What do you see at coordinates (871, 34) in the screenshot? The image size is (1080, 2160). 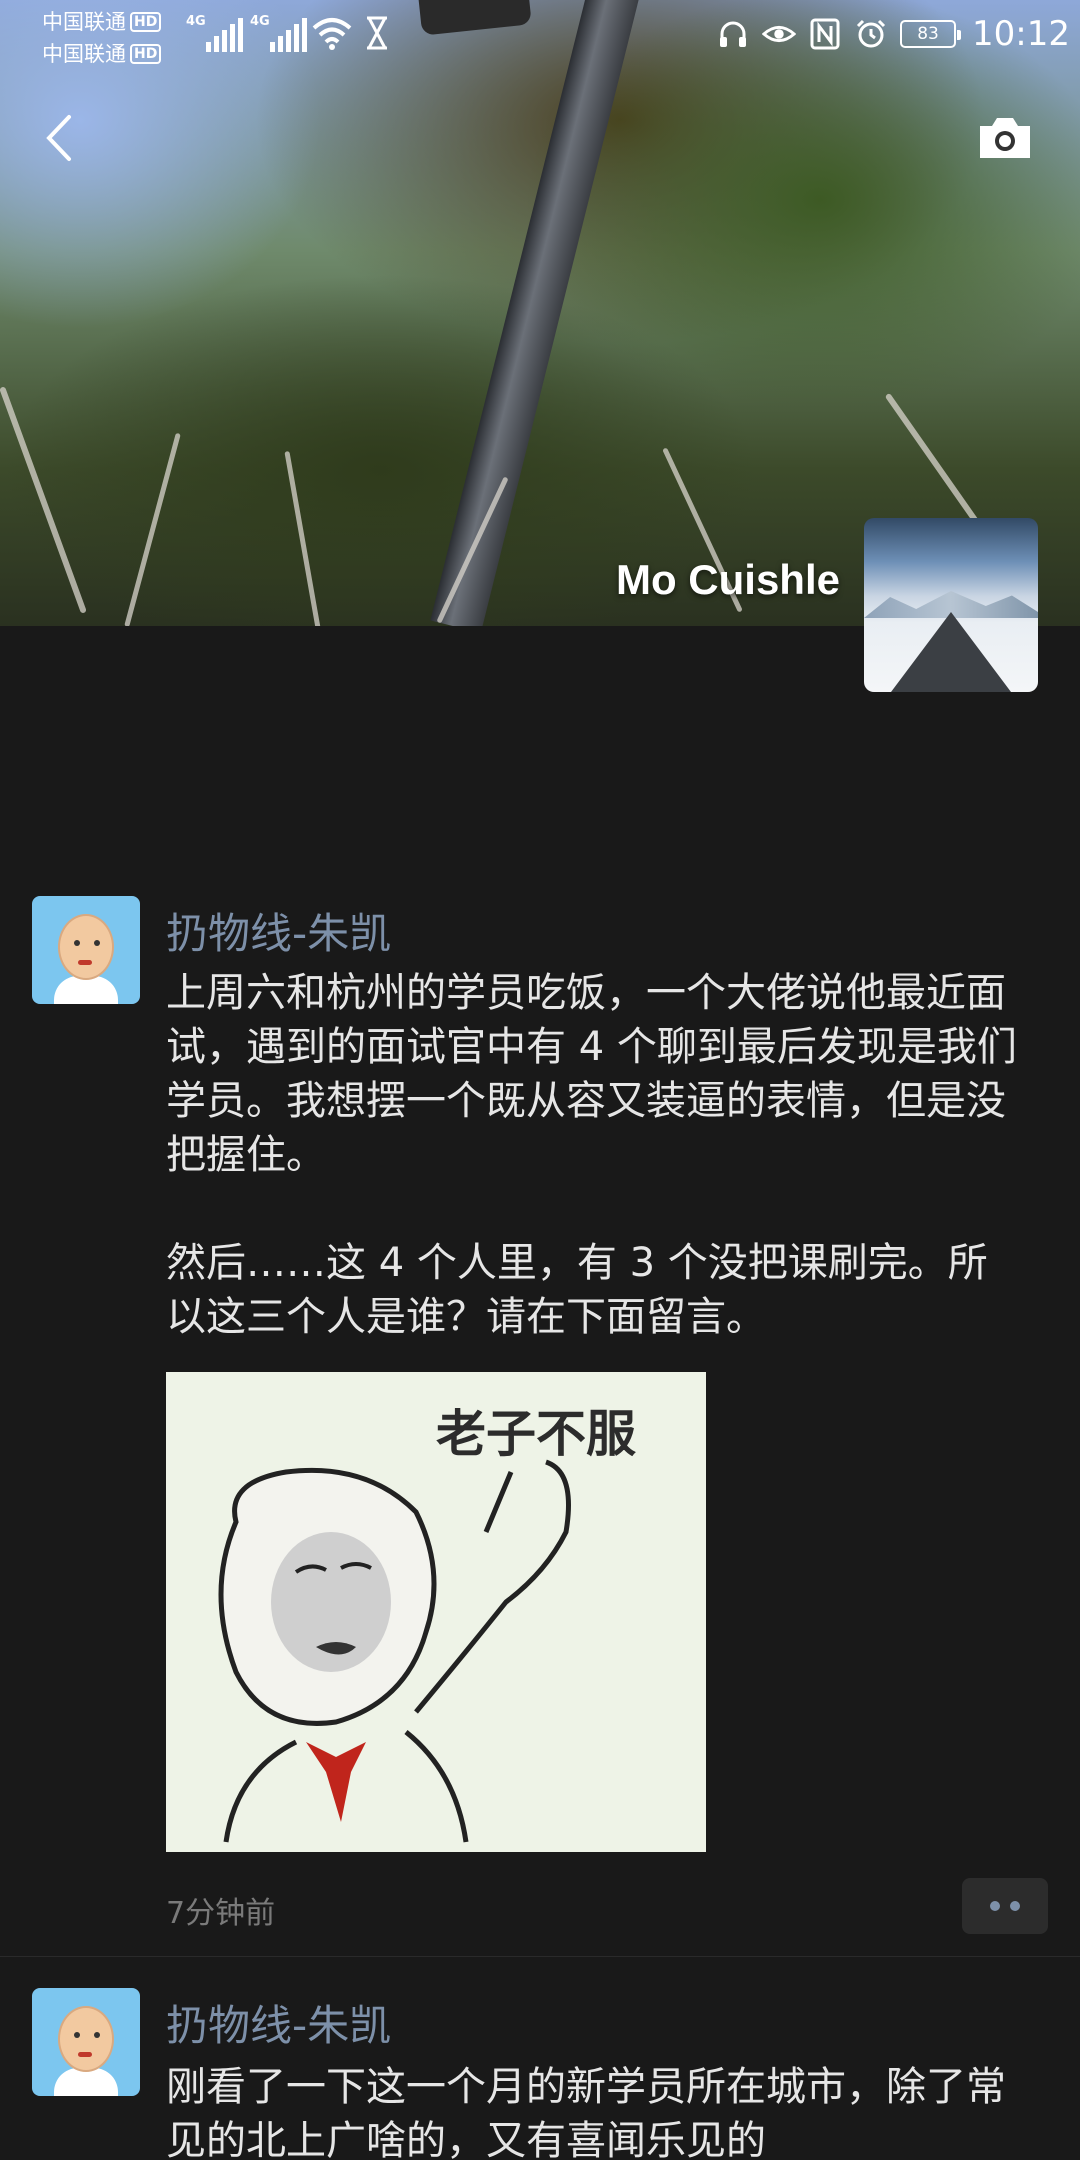 I see `alarm-icon` at bounding box center [871, 34].